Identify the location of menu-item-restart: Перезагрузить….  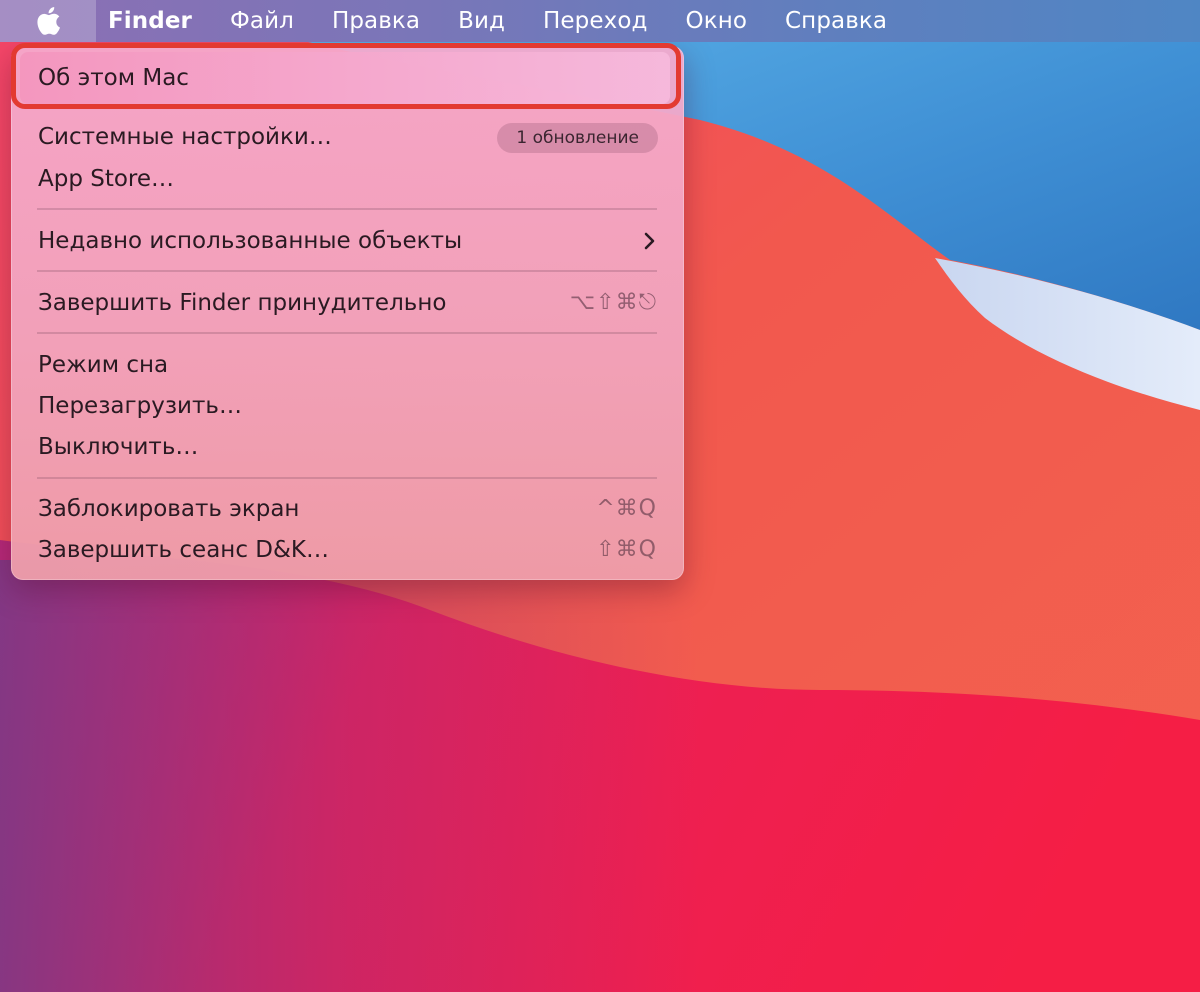
(347, 406).